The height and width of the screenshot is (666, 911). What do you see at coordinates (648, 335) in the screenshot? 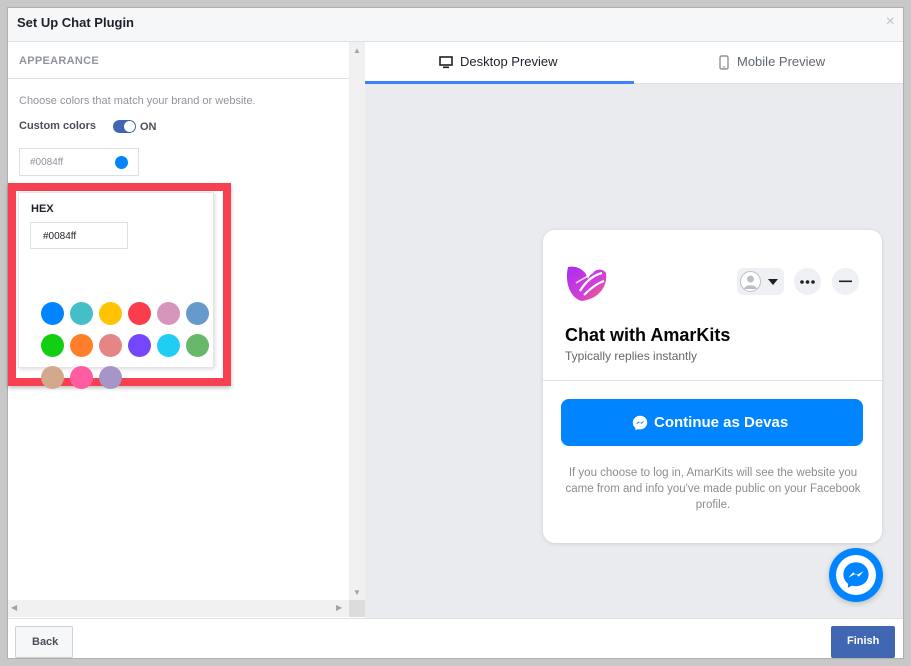
I see `chat-title: Chat with AmarKits` at bounding box center [648, 335].